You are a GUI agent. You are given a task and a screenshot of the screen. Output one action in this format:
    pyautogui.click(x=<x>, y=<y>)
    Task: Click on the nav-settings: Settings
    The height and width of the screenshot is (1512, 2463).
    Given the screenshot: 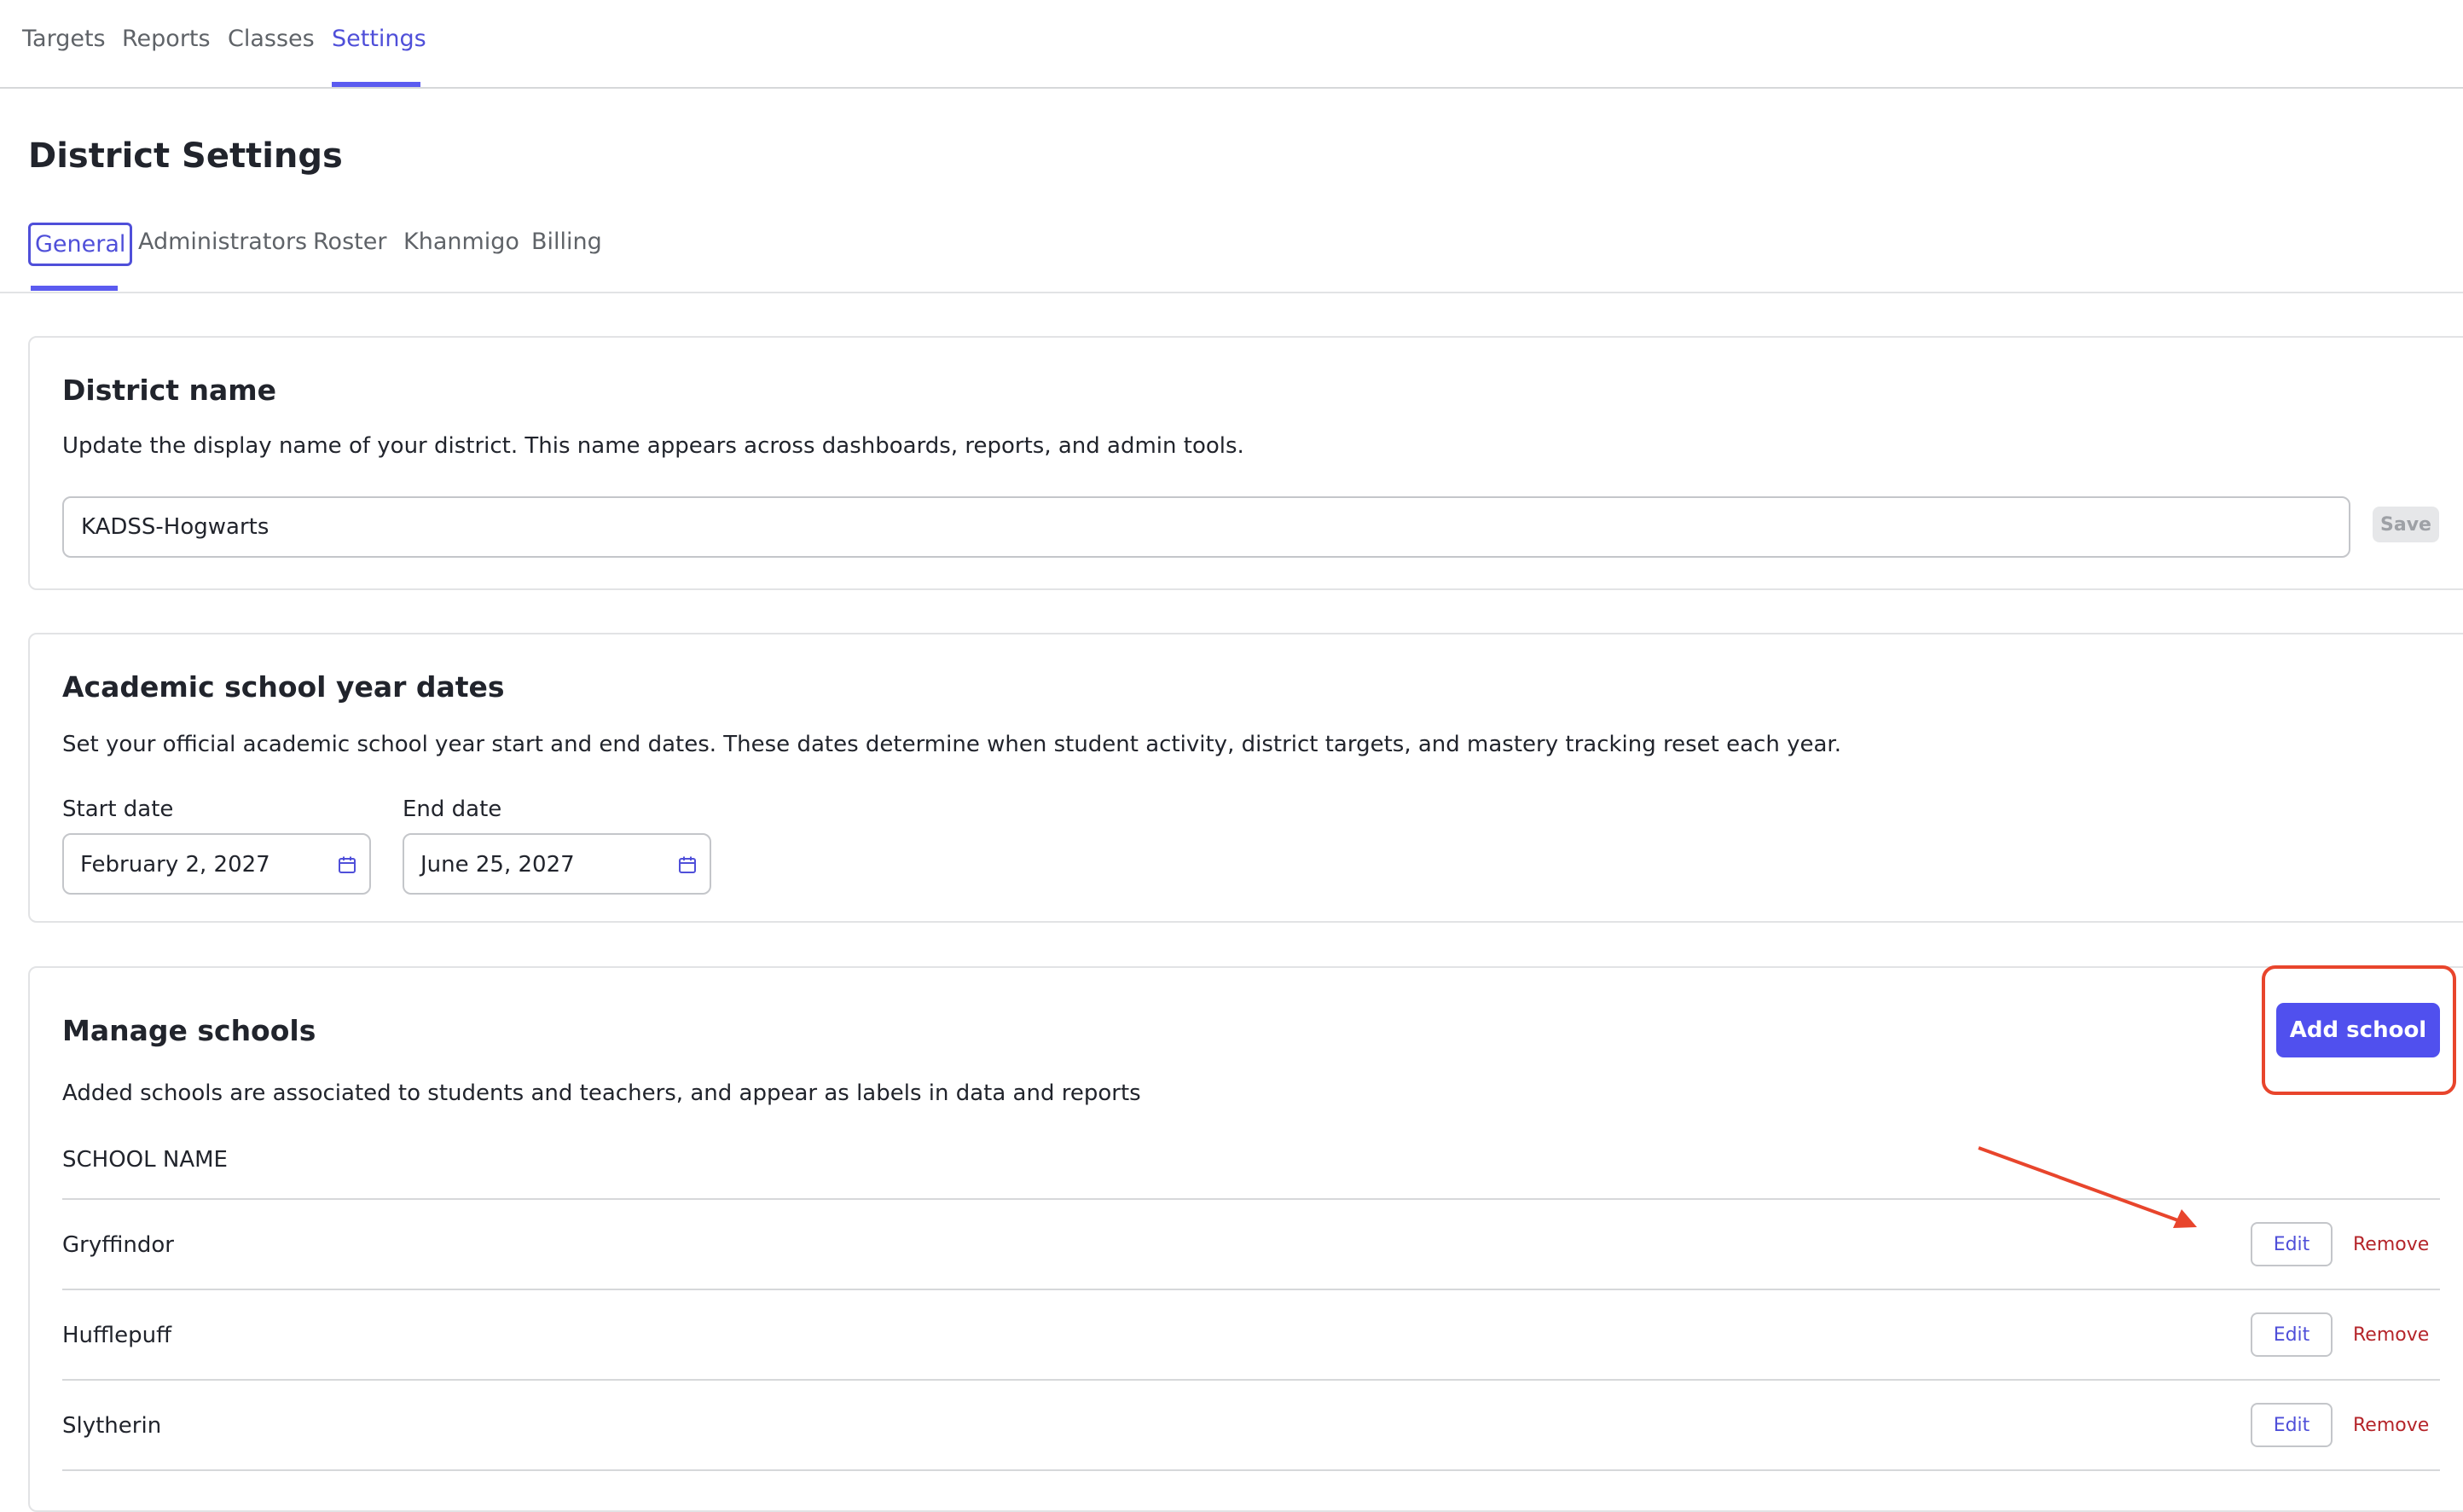 What is the action you would take?
    pyautogui.click(x=379, y=39)
    